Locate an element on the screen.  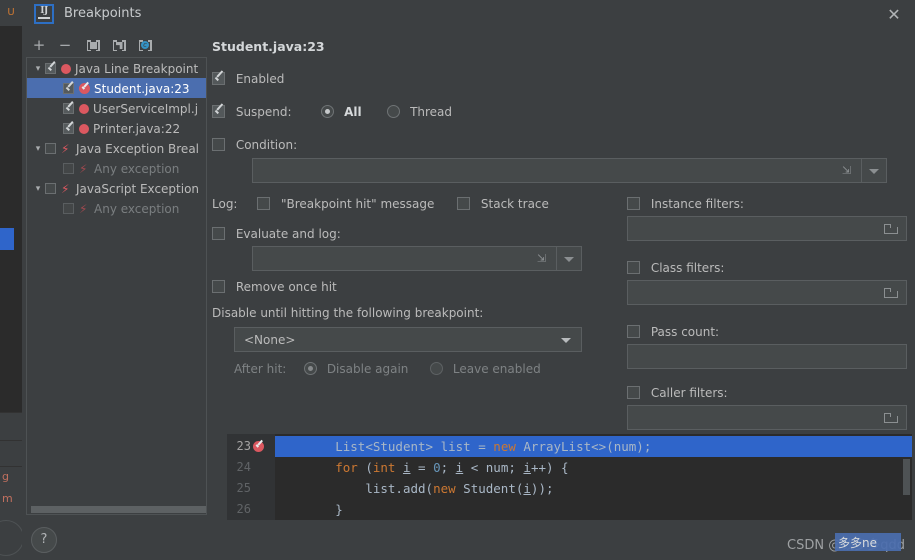
tree-item-label: Student.java:23 is located at coordinates (142, 88).